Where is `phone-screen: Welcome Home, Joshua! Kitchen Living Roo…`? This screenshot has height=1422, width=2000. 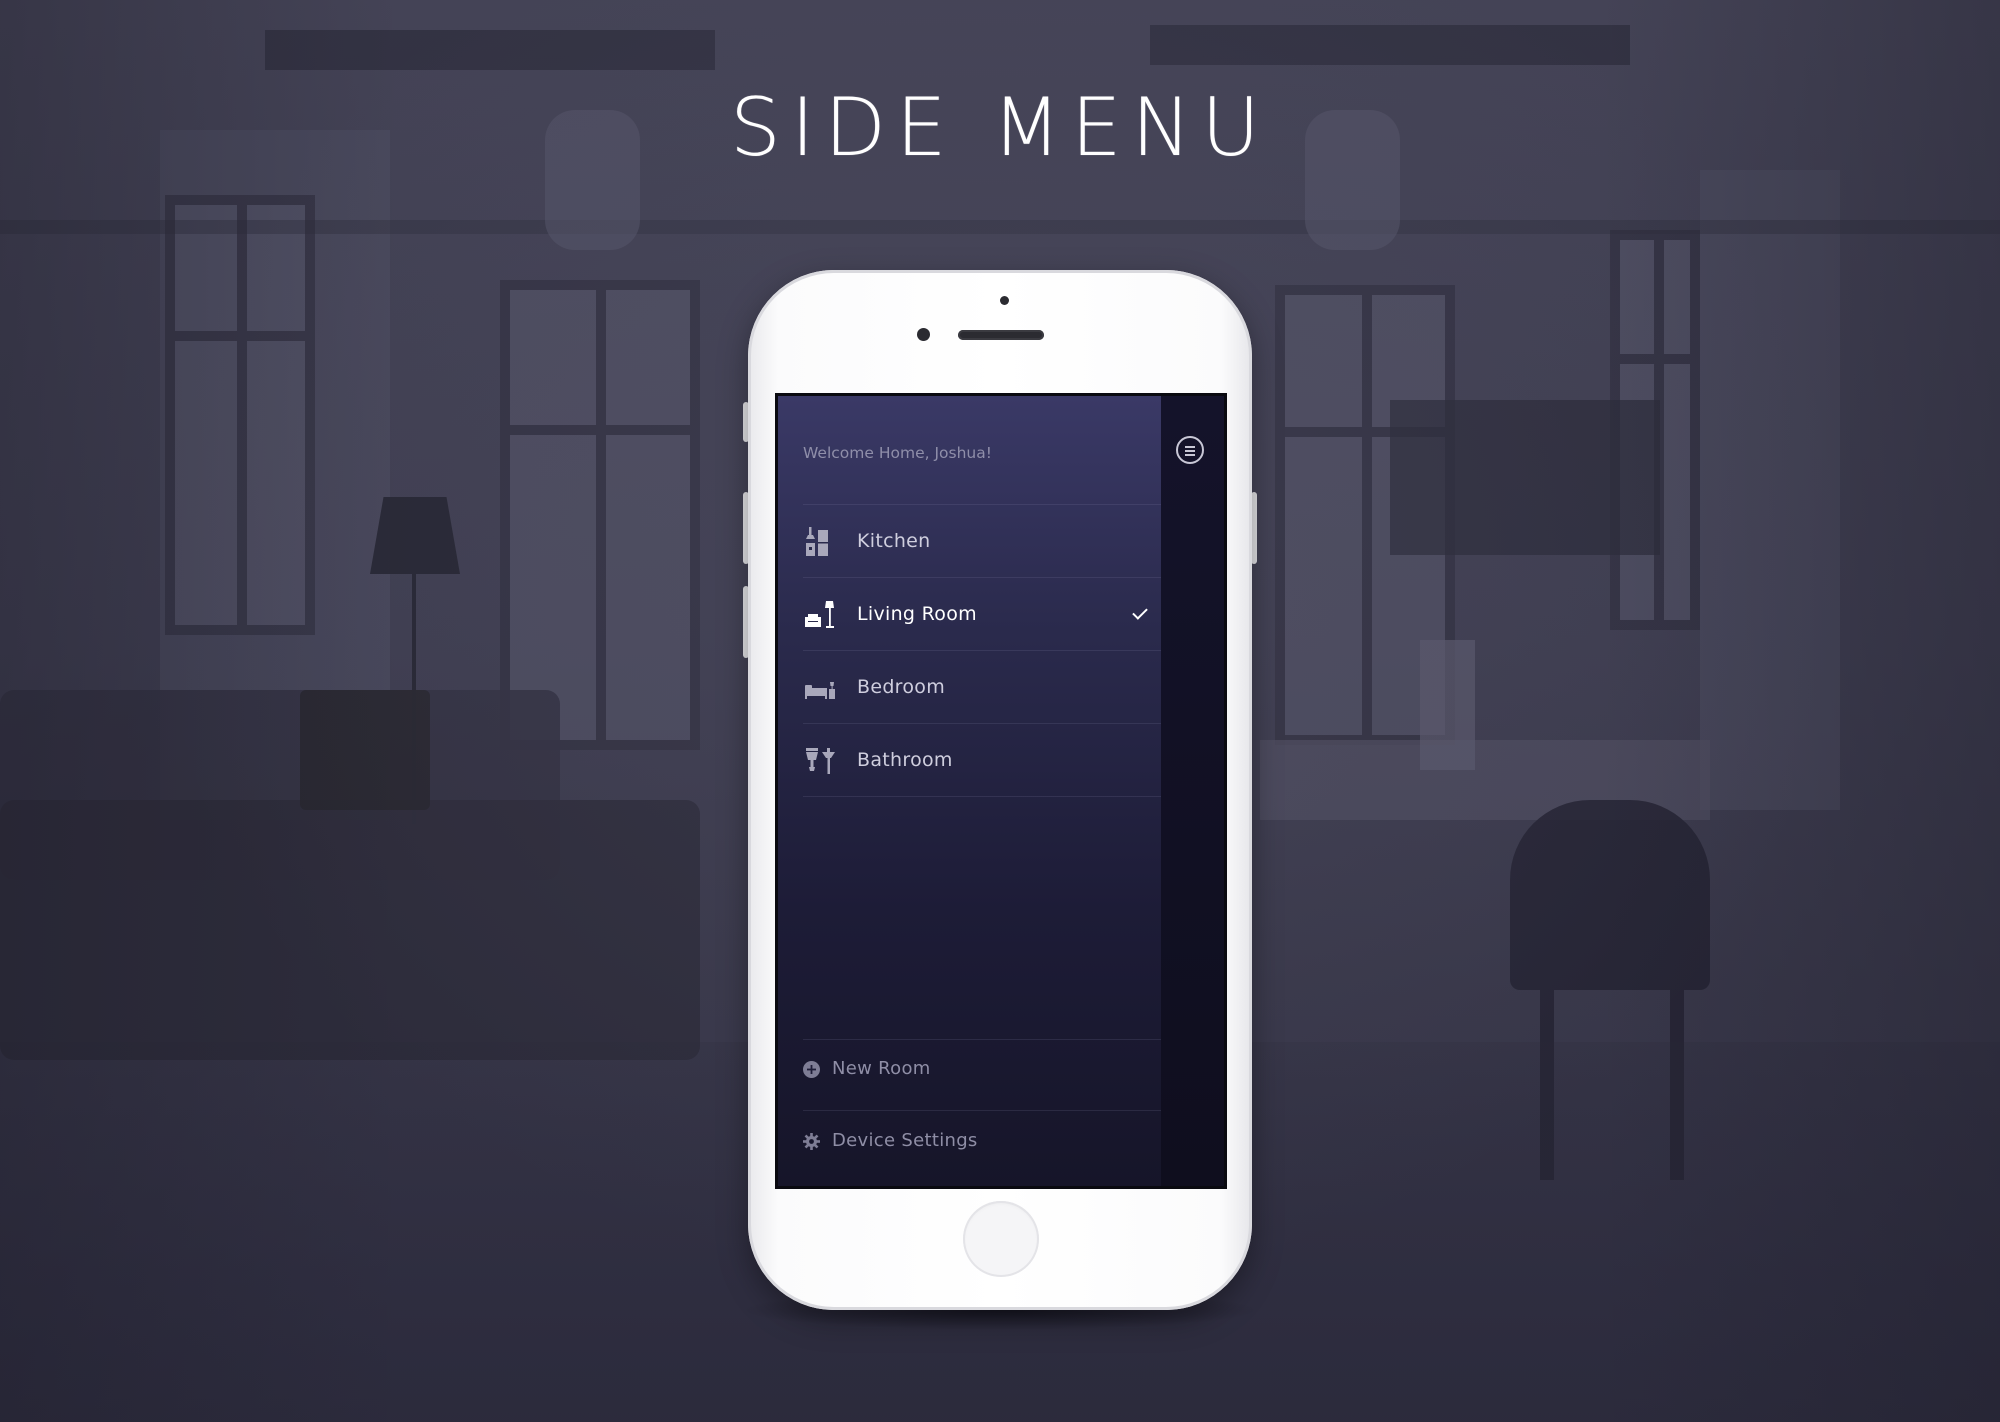 phone-screen: Welcome Home, Joshua! Kitchen Living Roo… is located at coordinates (1001, 791).